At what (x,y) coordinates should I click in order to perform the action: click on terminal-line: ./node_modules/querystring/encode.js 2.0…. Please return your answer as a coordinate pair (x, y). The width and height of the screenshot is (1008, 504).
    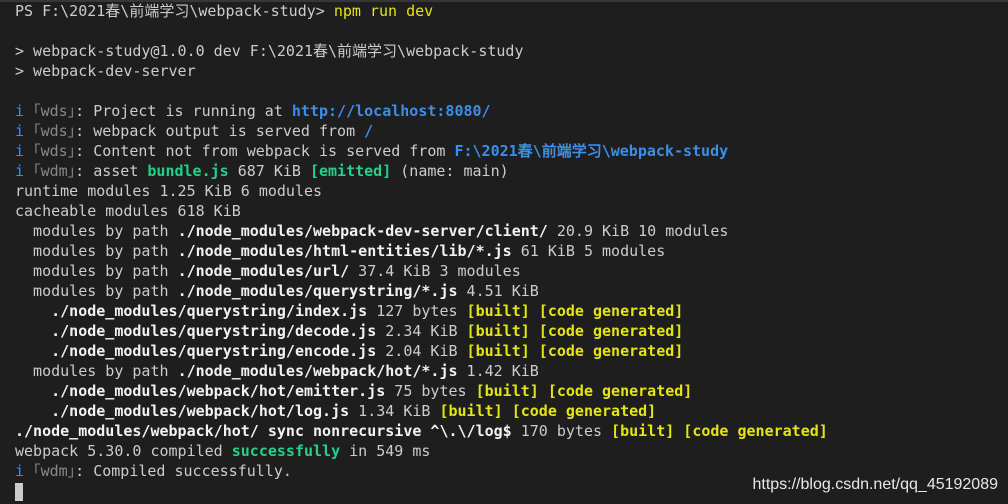
    Looking at the image, I should click on (349, 351).